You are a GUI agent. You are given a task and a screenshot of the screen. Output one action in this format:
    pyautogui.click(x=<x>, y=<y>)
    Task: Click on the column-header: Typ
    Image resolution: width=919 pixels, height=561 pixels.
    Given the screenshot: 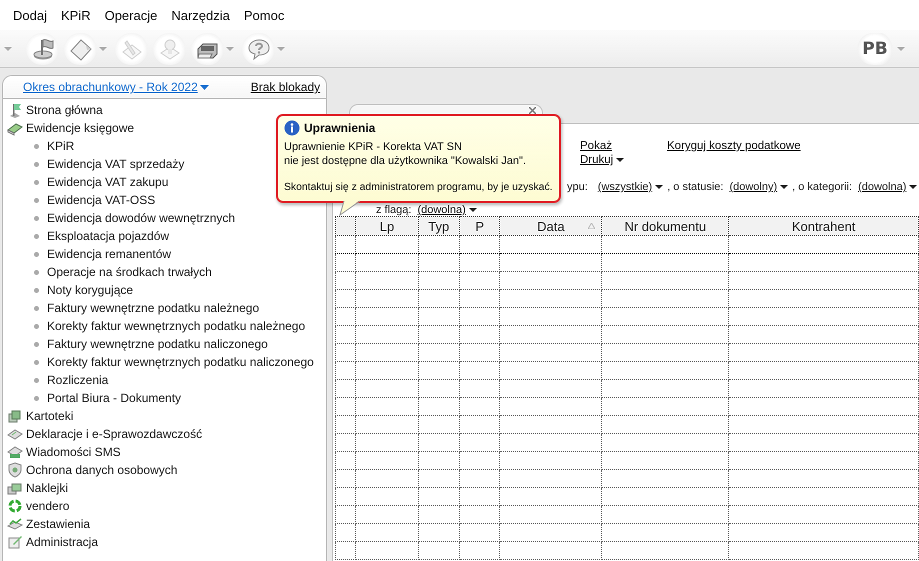 What is the action you would take?
    pyautogui.click(x=439, y=226)
    